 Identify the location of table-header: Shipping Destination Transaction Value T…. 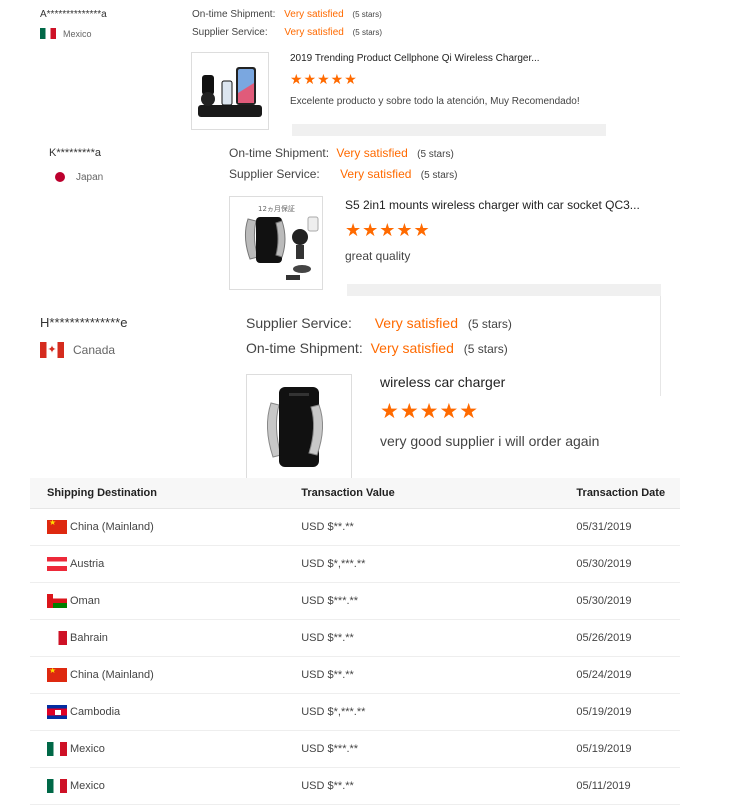
(355, 493).